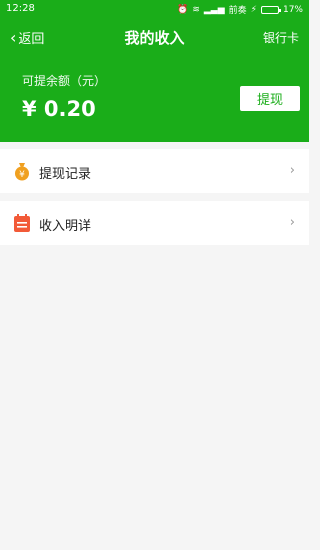 This screenshot has height=550, width=320. What do you see at coordinates (270, 98) in the screenshot?
I see `withdraw-button: 提现` at bounding box center [270, 98].